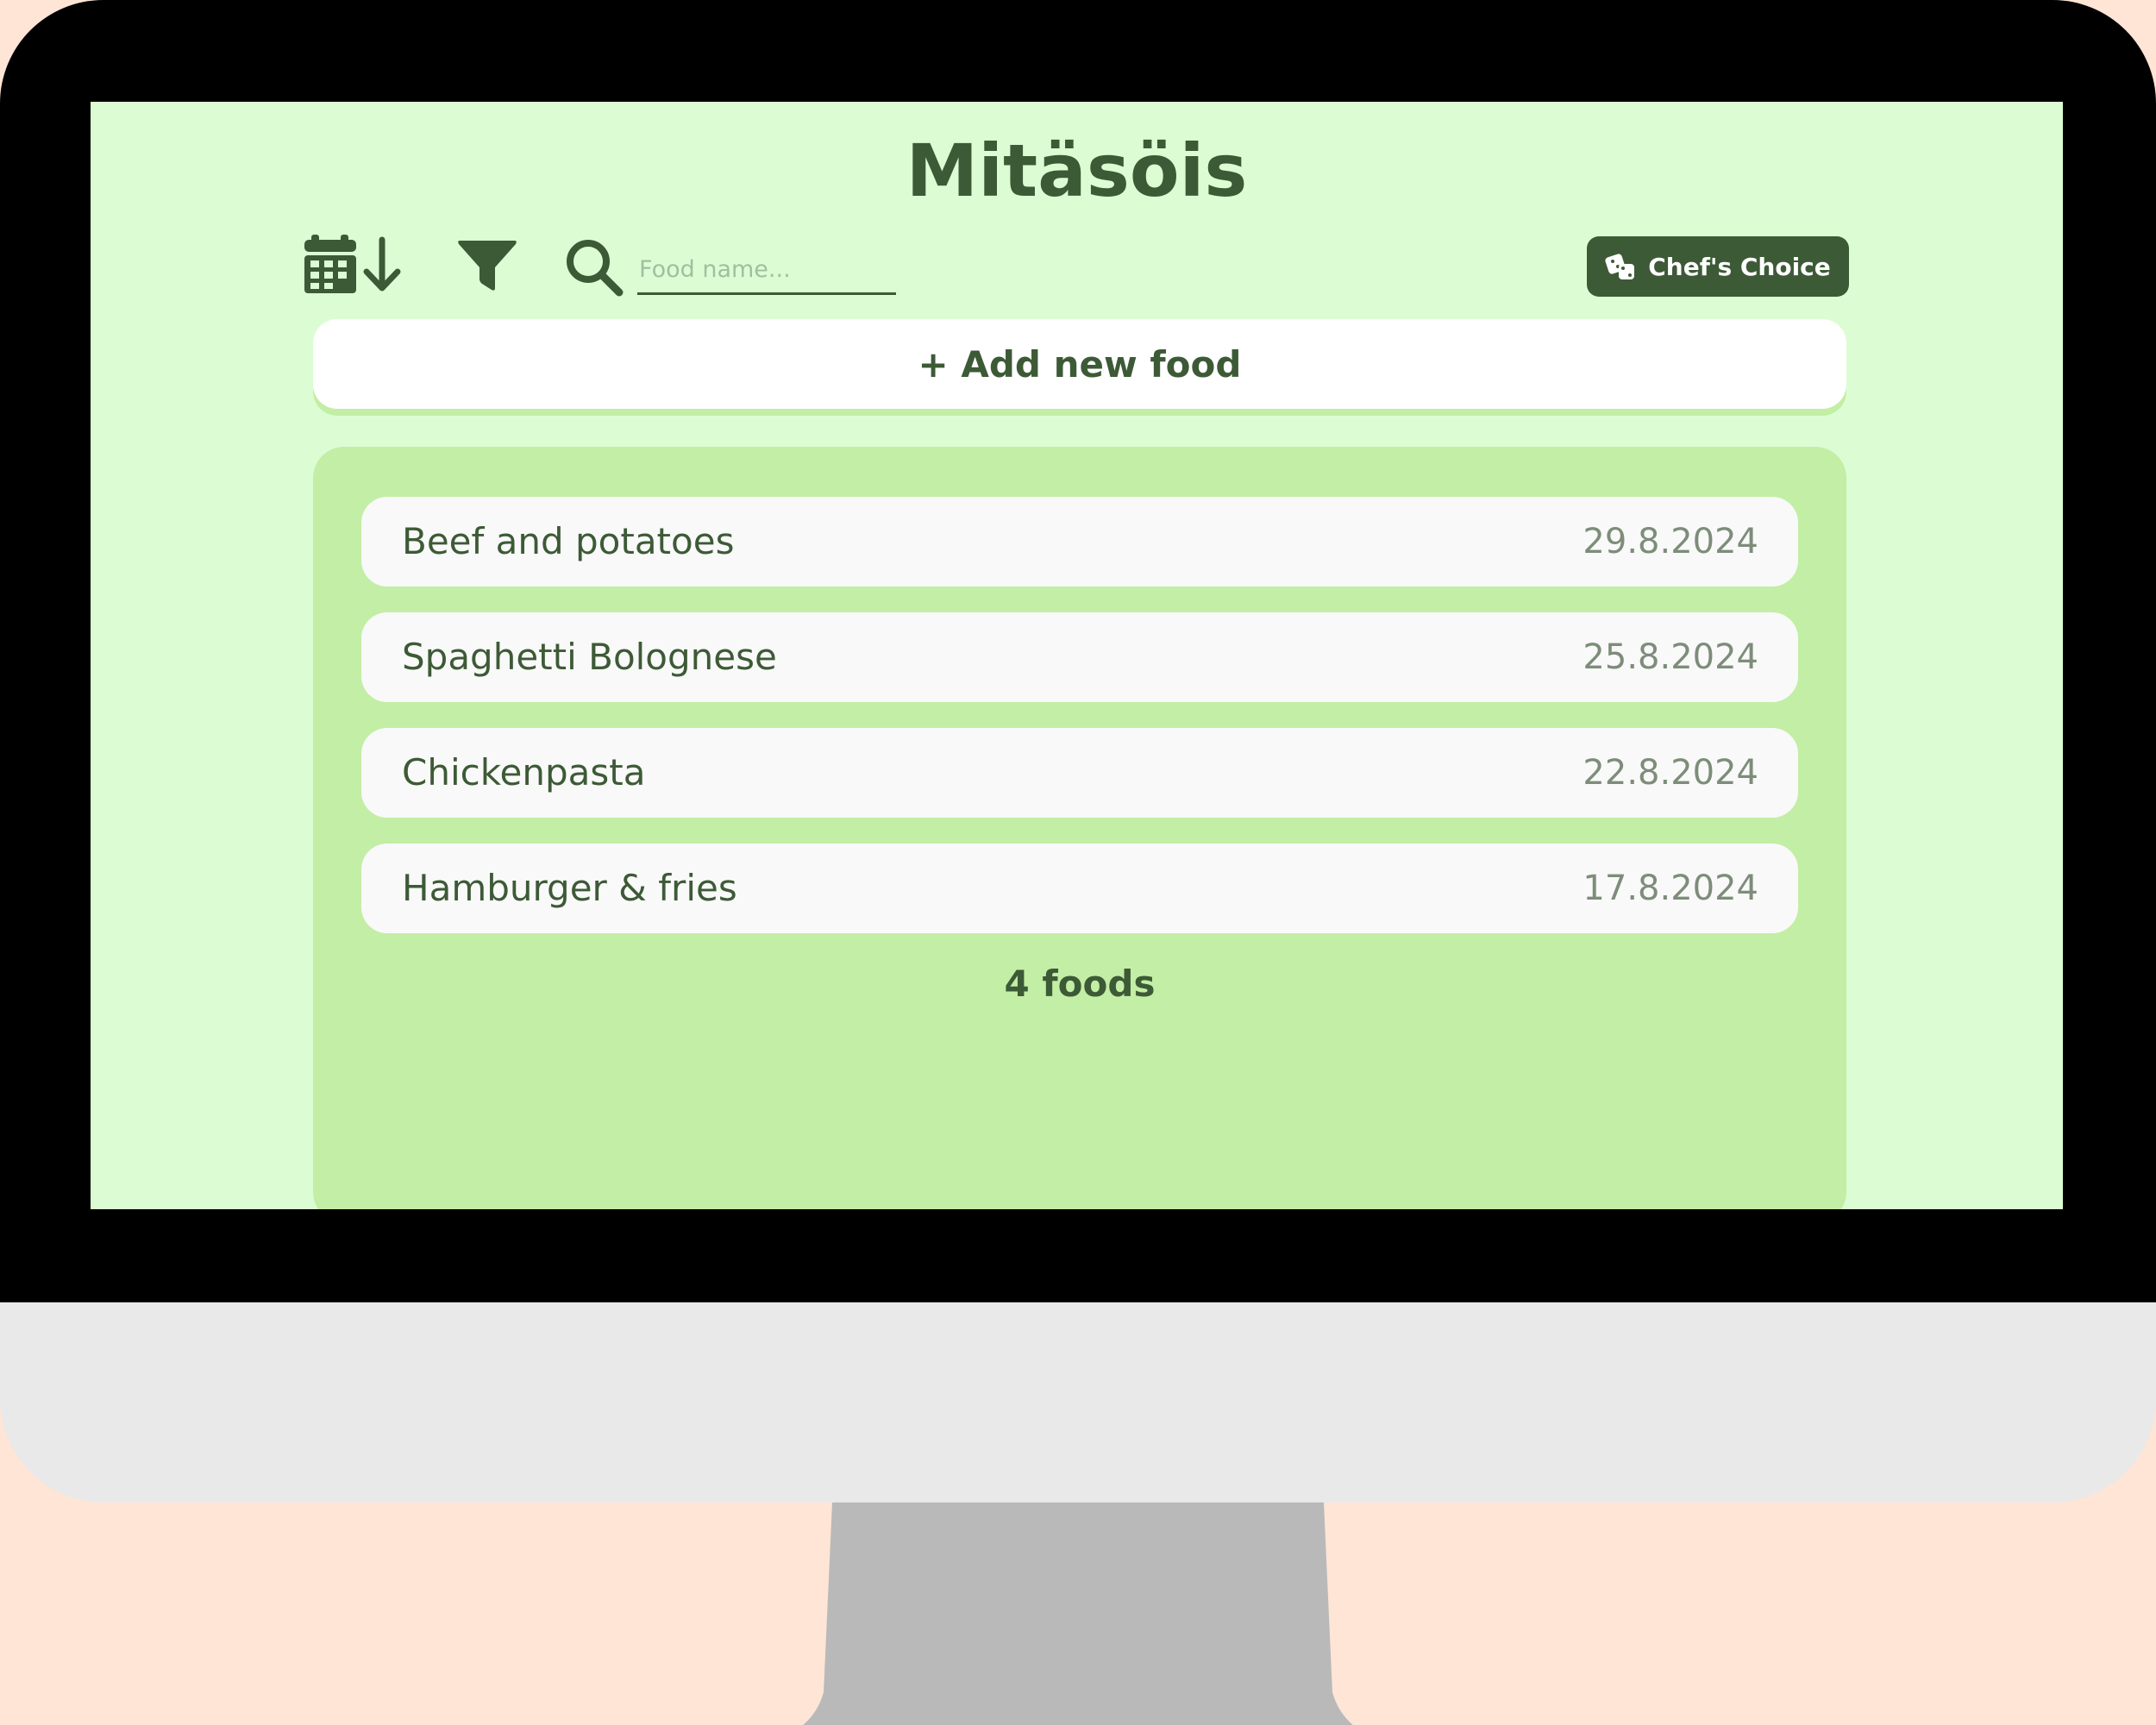 This screenshot has height=1725, width=2156. I want to click on calendar-sort-icon, so click(356, 264).